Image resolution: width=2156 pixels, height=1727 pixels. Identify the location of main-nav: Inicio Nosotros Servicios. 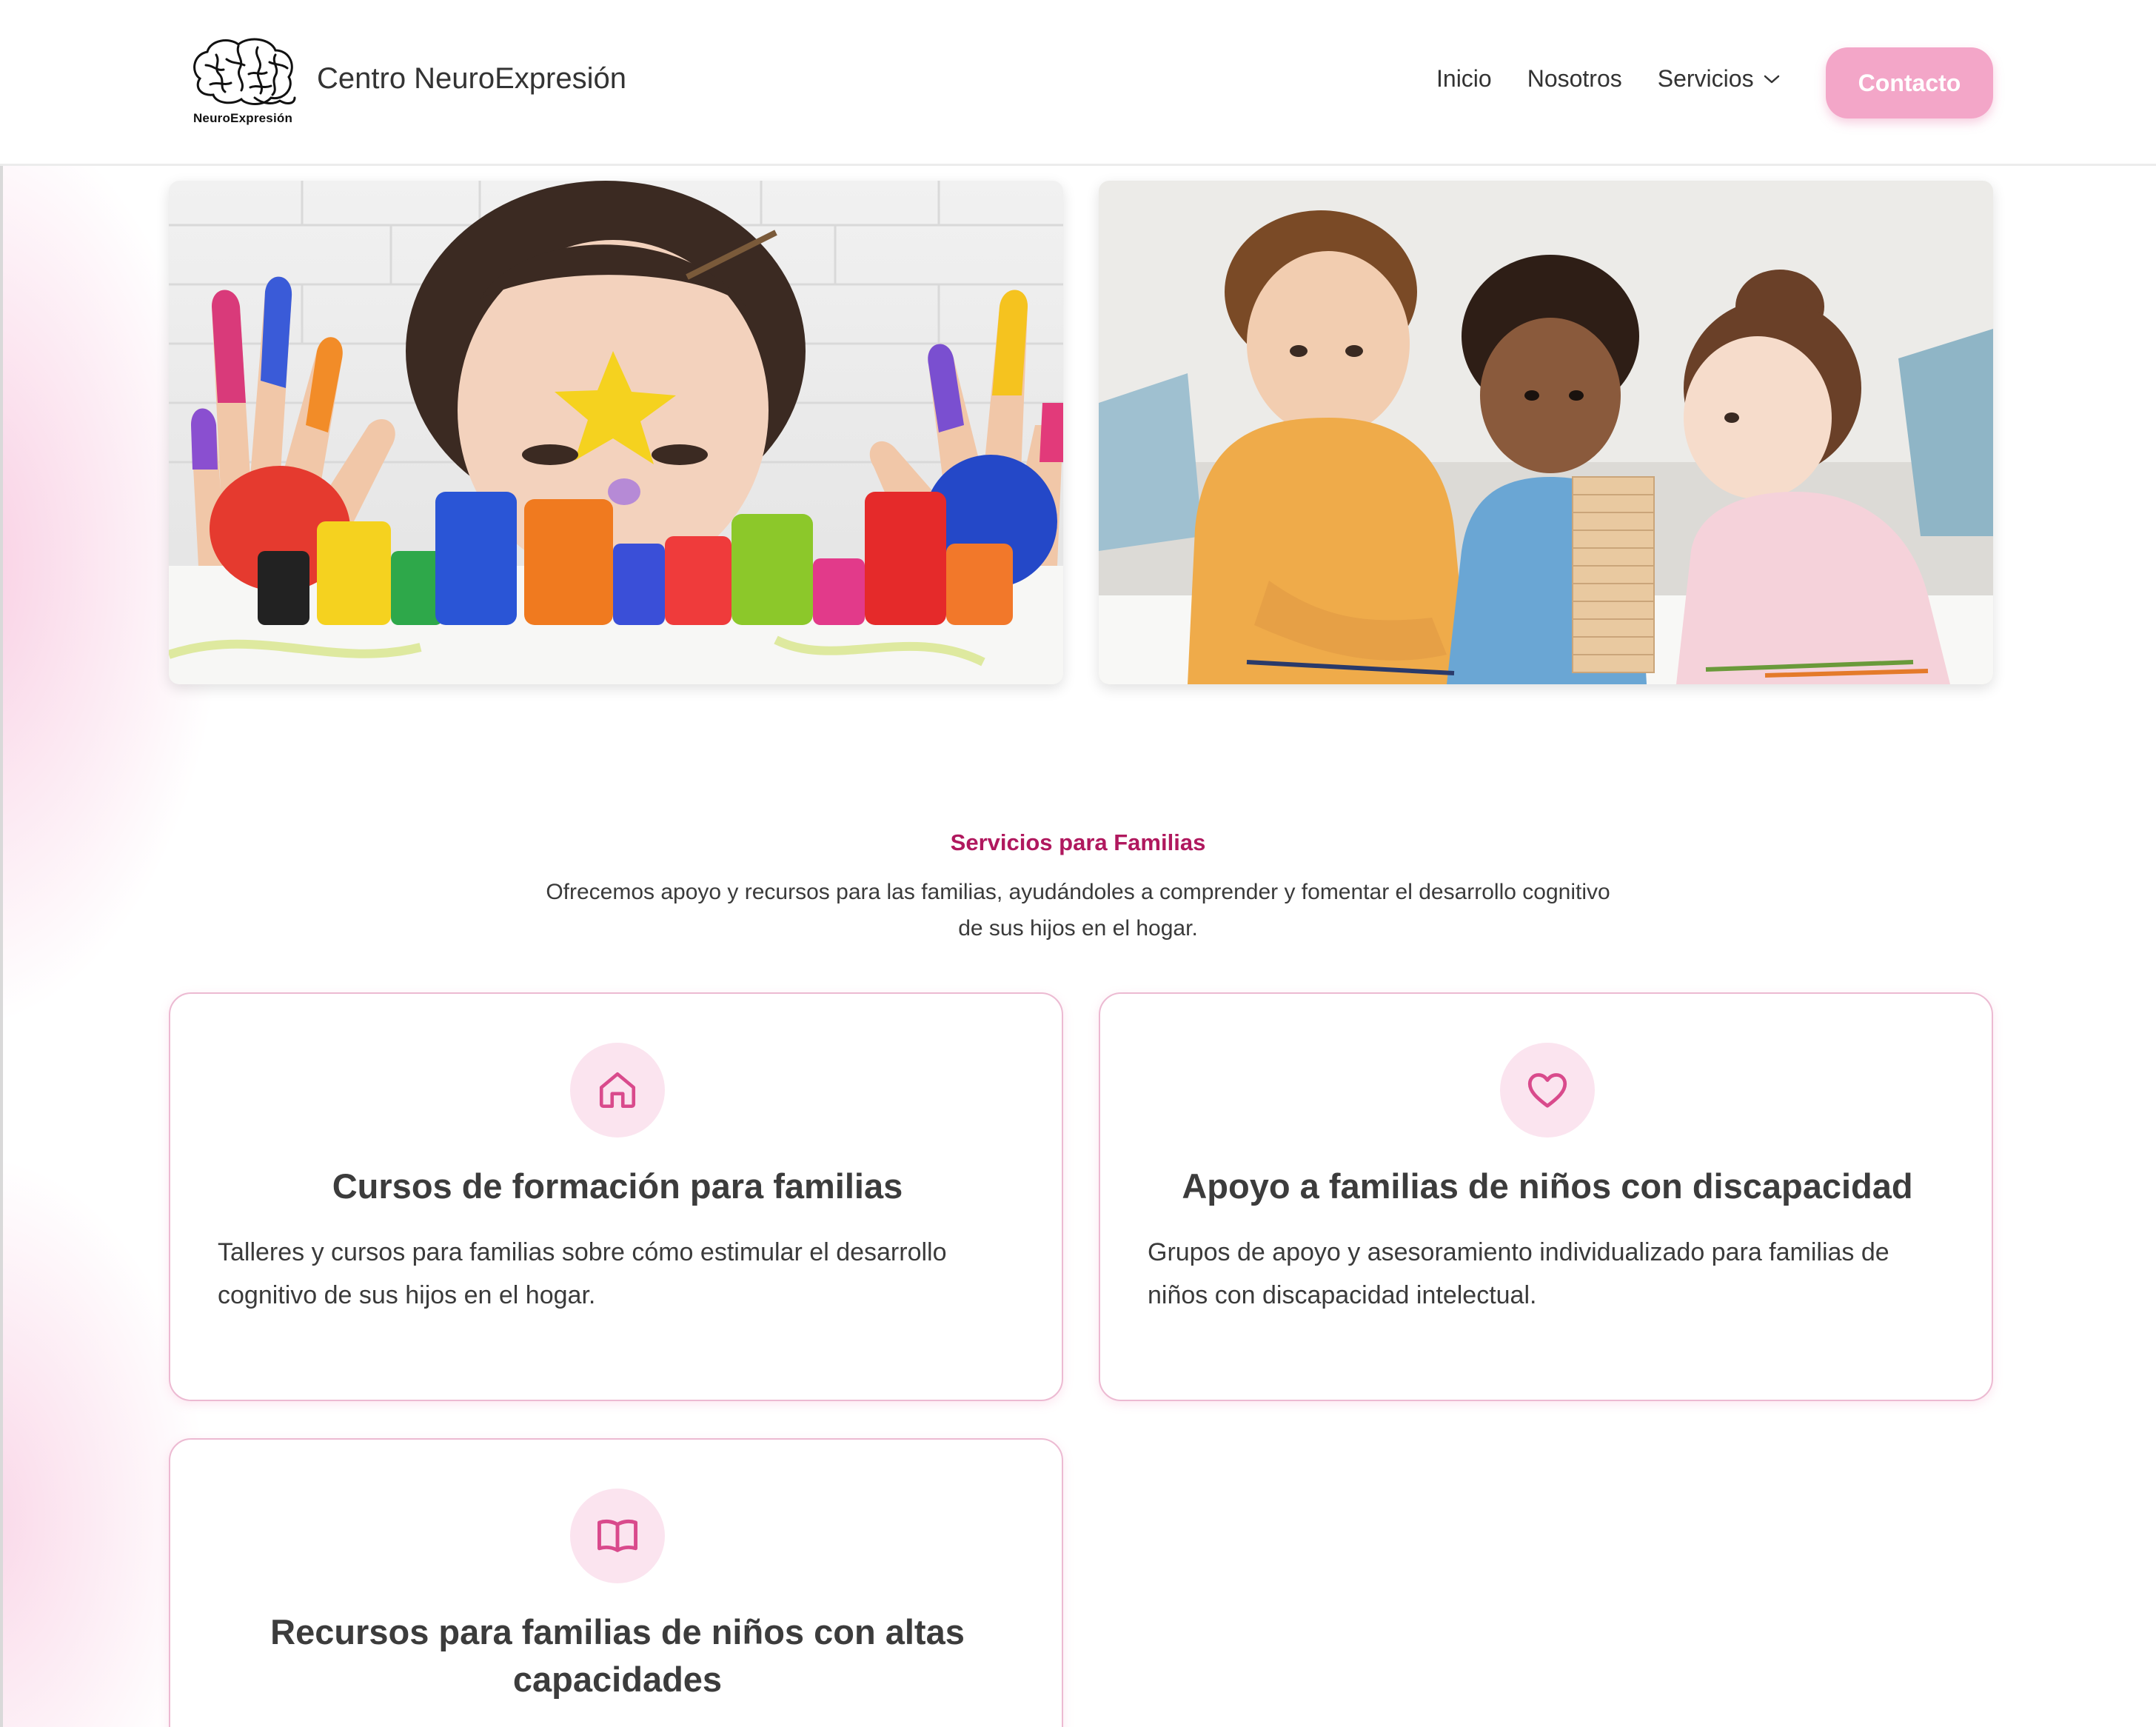
(1608, 79).